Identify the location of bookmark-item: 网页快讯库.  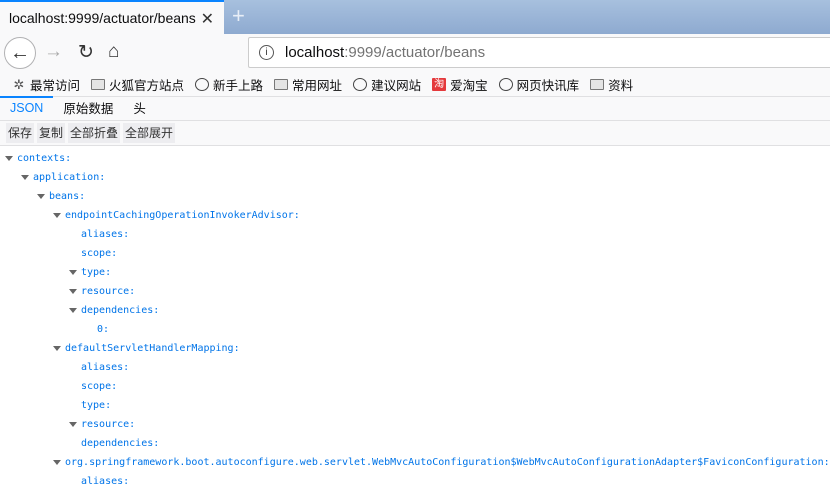
(539, 84).